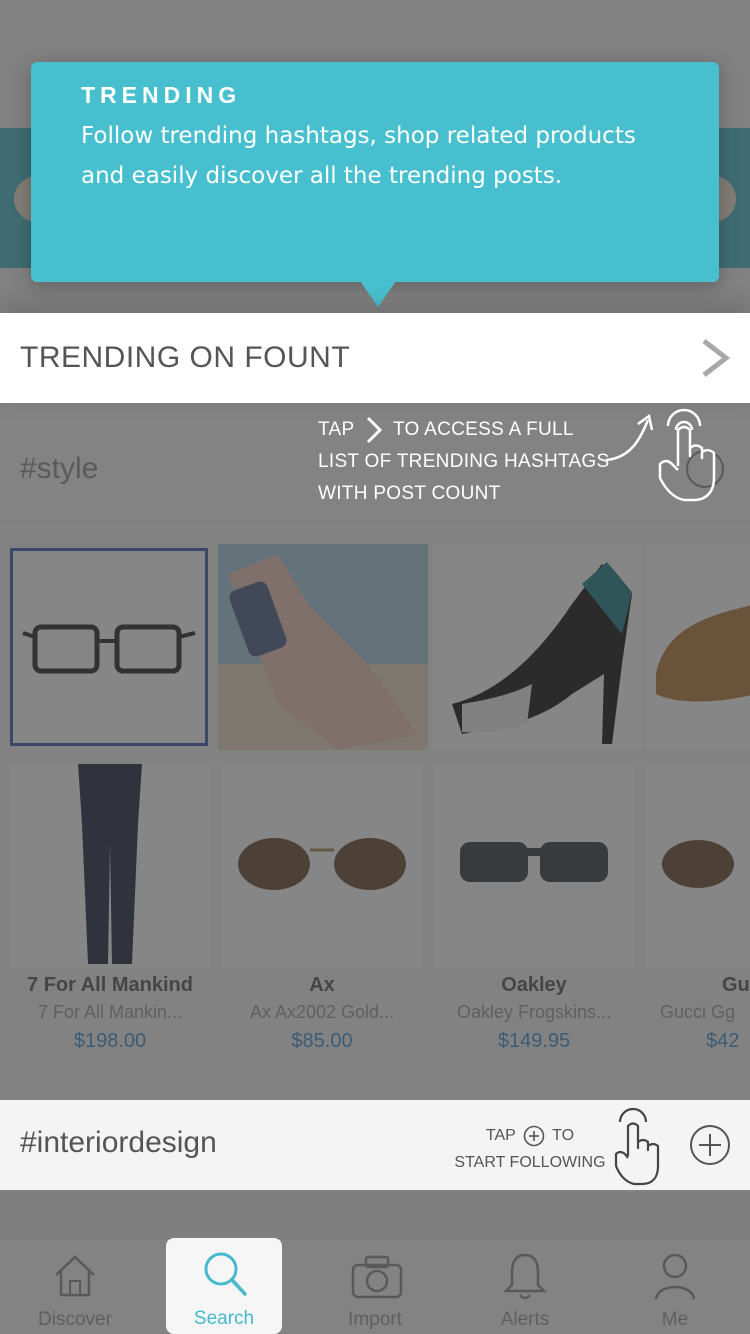 This screenshot has width=750, height=1334. I want to click on product-tile-glasses, so click(109, 647).